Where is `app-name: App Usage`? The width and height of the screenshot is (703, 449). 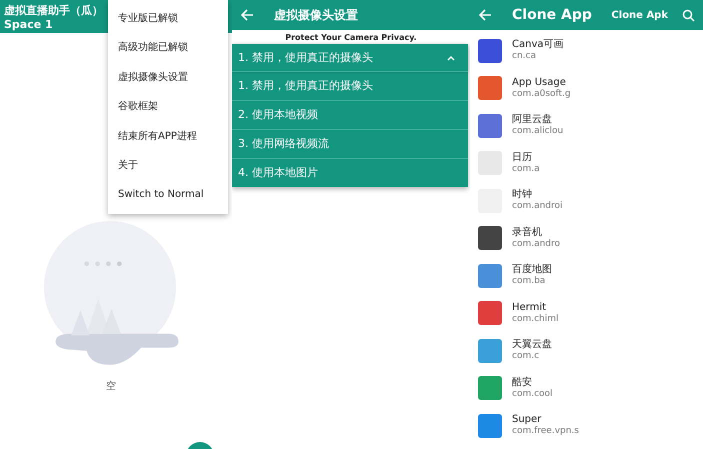
app-name: App Usage is located at coordinates (539, 82).